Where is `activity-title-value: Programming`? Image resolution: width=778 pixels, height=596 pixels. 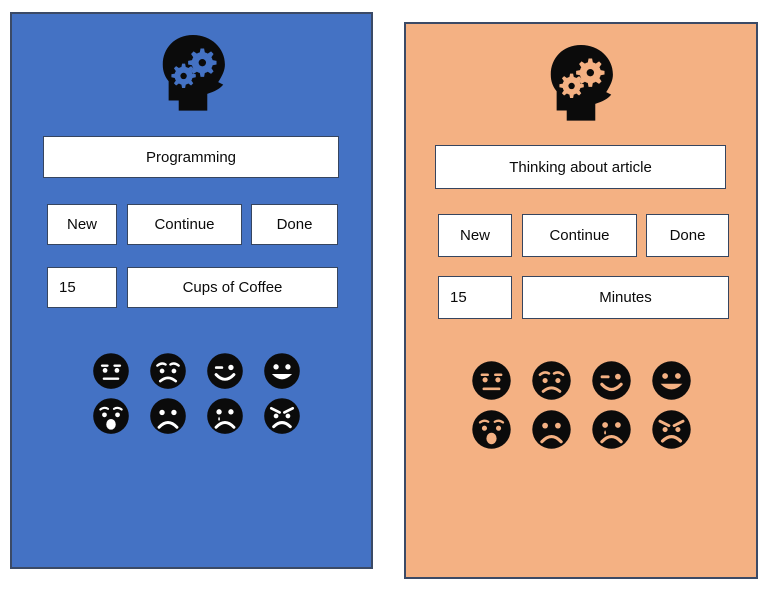 activity-title-value: Programming is located at coordinates (191, 157).